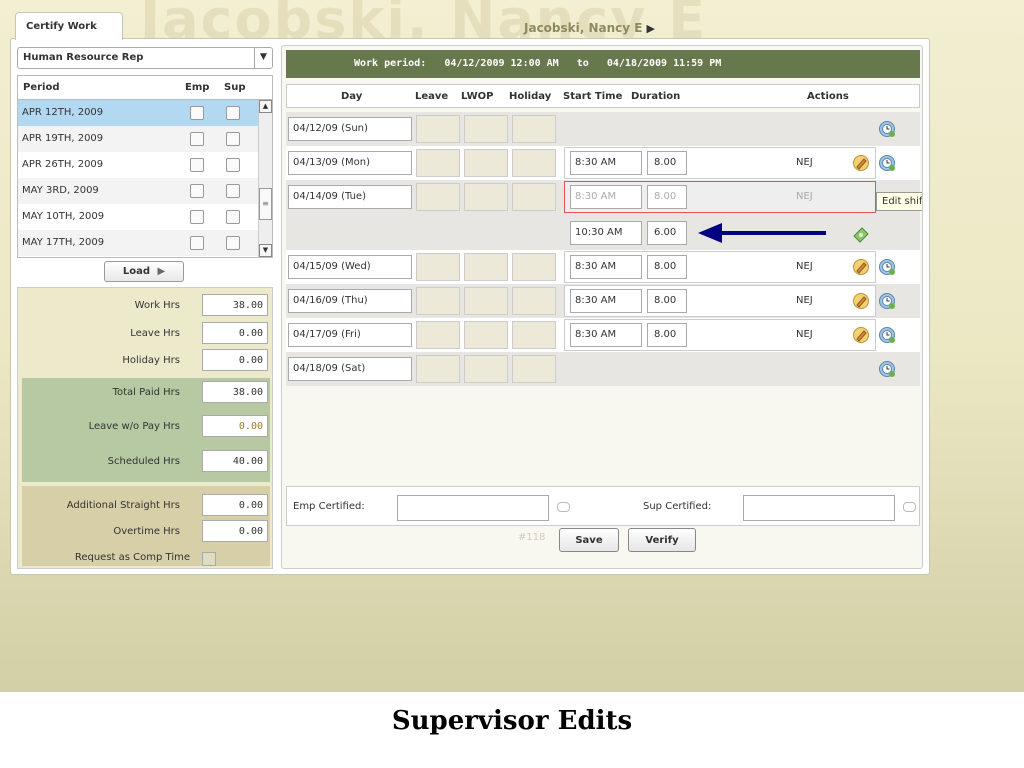 The height and width of the screenshot is (768, 1024). Describe the element at coordinates (606, 233) in the screenshot. I see `new-start-time-field: 10:30 AM` at that location.